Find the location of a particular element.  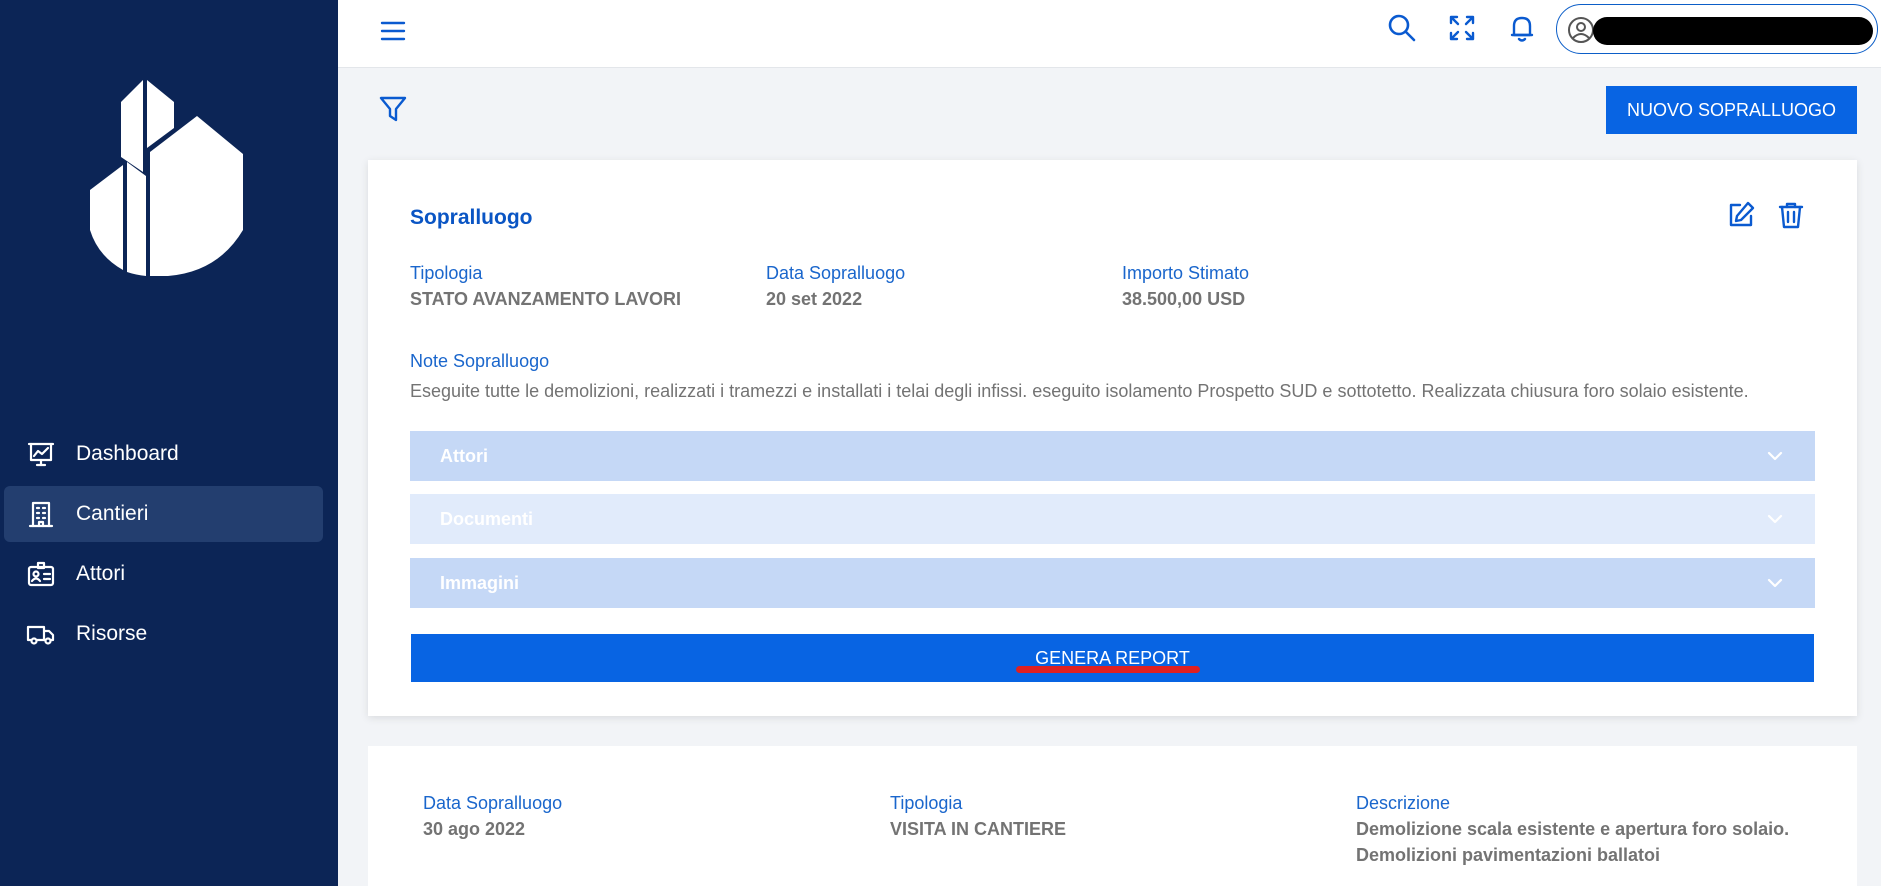

sidebar-item-label: Dashboard is located at coordinates (127, 453).